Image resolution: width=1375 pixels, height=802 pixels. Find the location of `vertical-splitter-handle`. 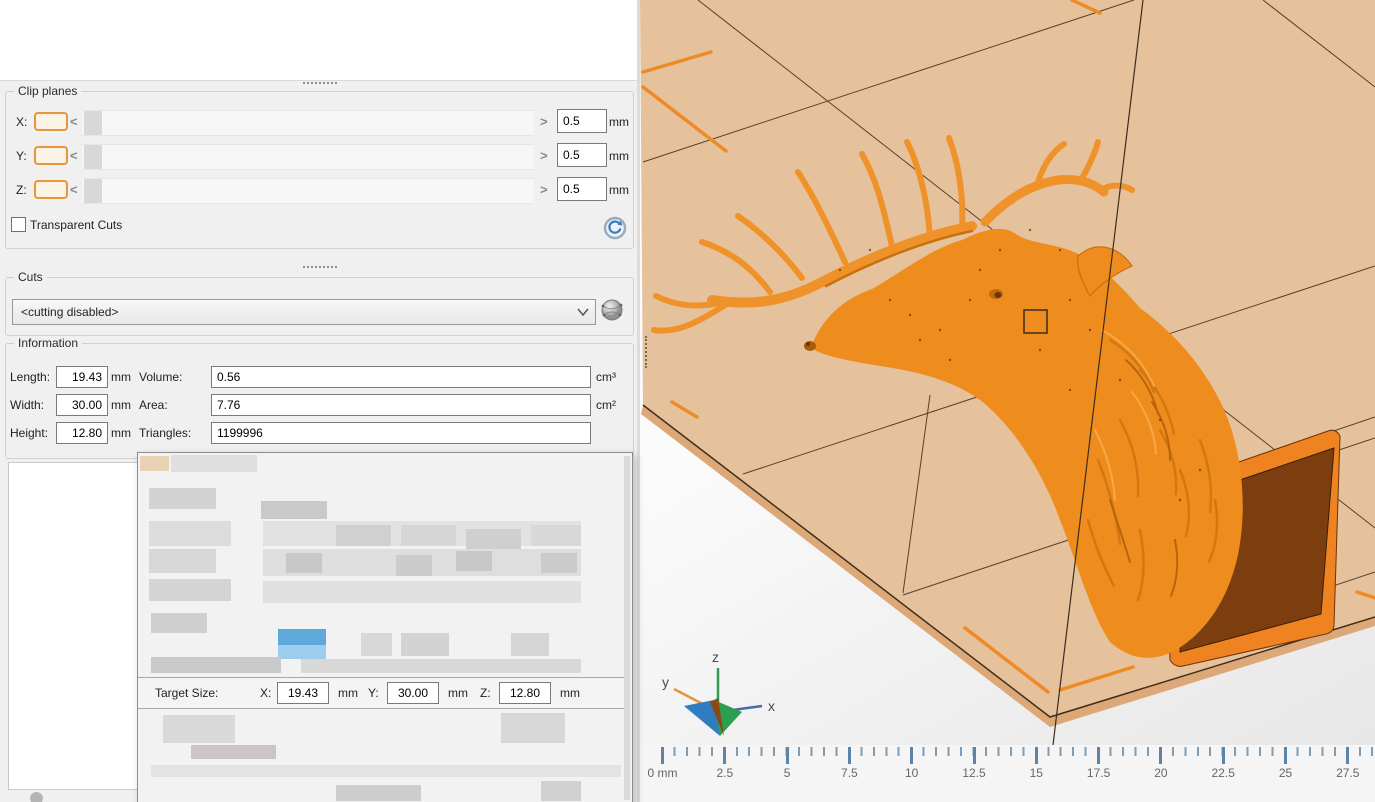

vertical-splitter-handle is located at coordinates (648, 352).